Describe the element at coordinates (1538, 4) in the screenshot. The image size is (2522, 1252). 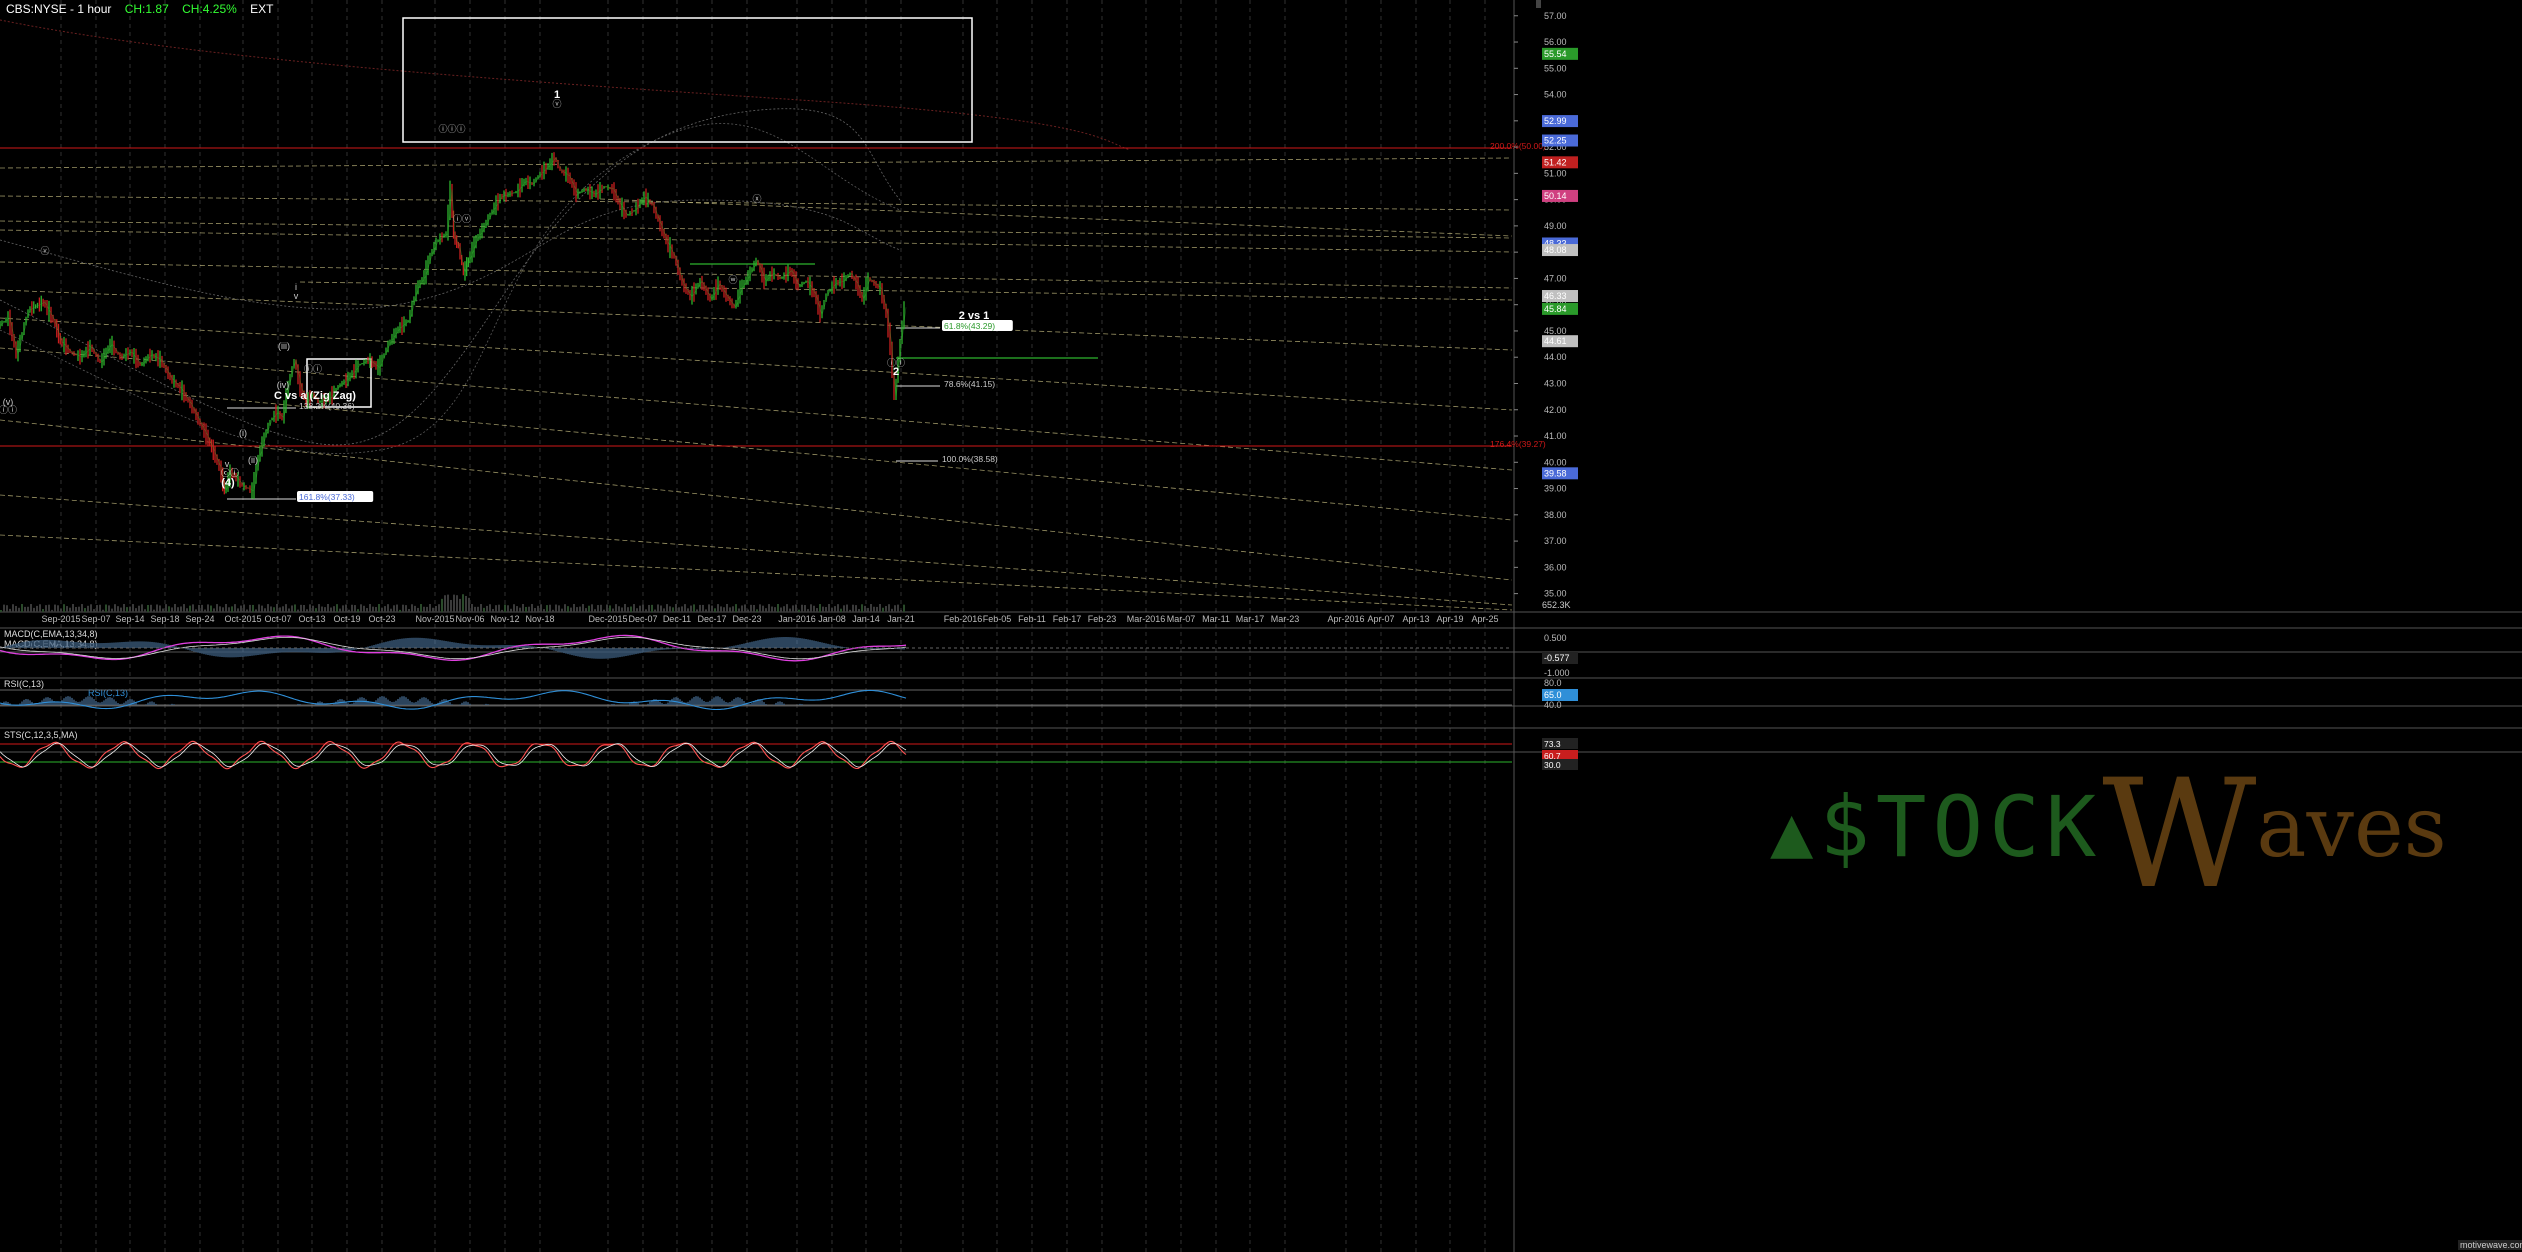
I see `scroll-handle` at that location.